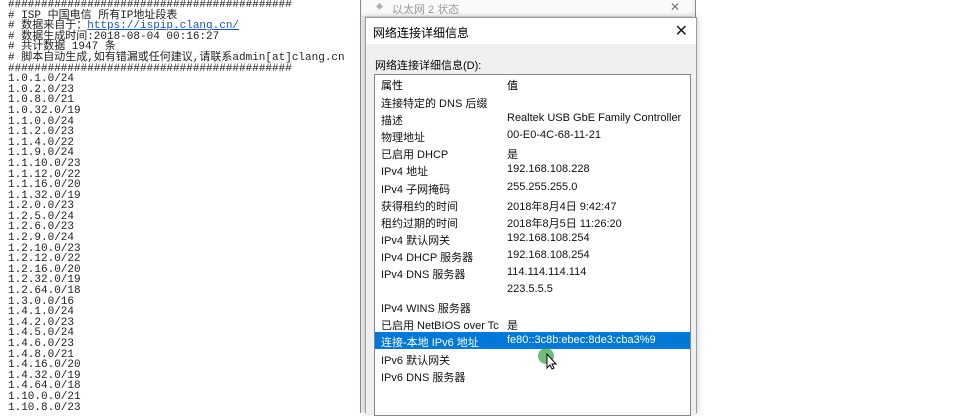  What do you see at coordinates (527, 8) in the screenshot?
I see `status-window-titlebar: ⬥ 以太网 2 状态 ✕` at bounding box center [527, 8].